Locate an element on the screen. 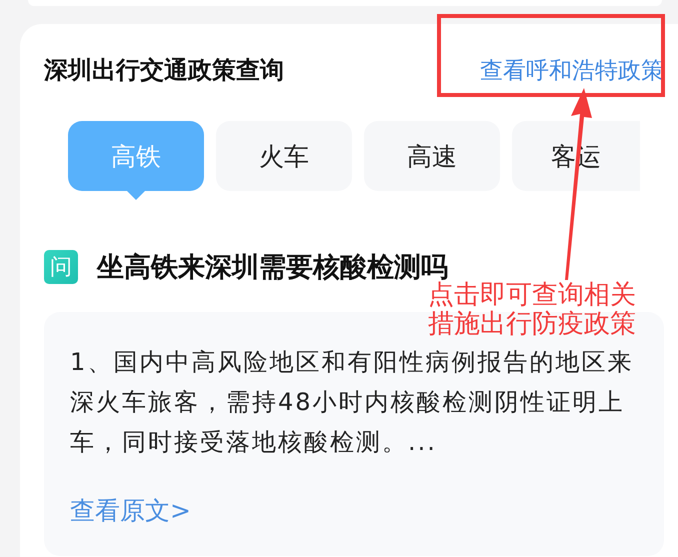  section-title: 深圳出行交通政策查询 is located at coordinates (164, 70).